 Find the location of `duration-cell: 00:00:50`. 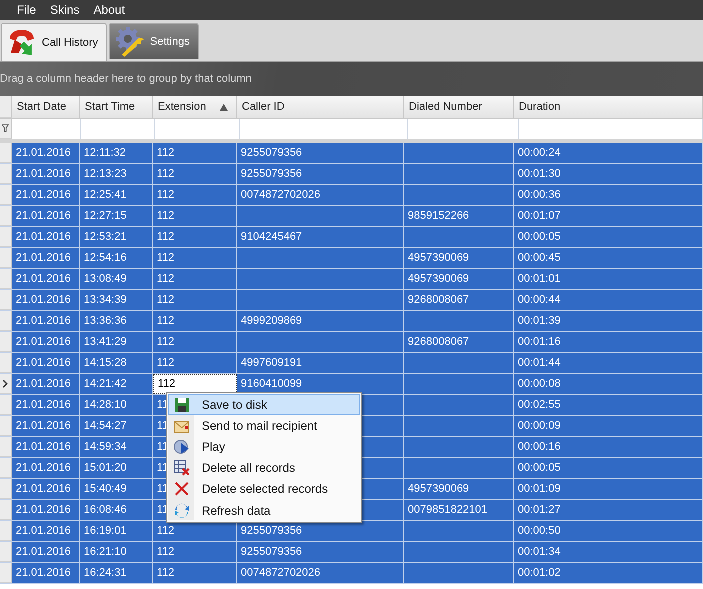

duration-cell: 00:00:50 is located at coordinates (608, 531).